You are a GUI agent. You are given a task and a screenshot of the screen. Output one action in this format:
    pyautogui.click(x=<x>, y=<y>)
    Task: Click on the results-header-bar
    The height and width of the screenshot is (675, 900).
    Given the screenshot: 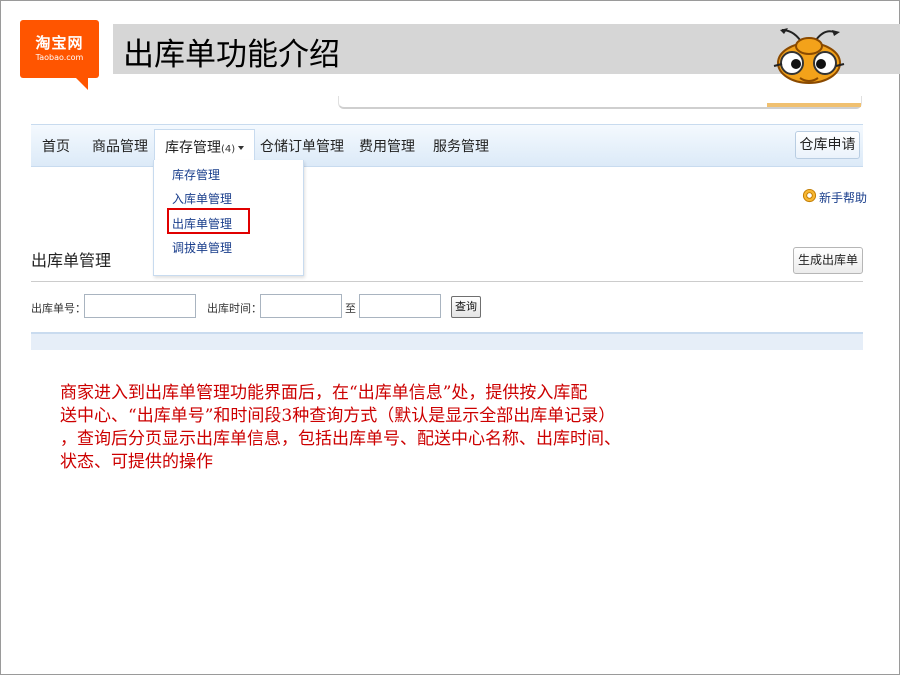 What is the action you would take?
    pyautogui.click(x=447, y=341)
    